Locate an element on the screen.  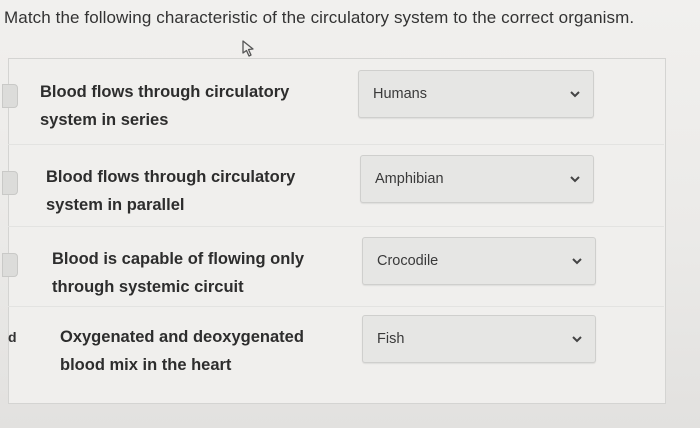
select-value: Crocodile is located at coordinates (408, 261).